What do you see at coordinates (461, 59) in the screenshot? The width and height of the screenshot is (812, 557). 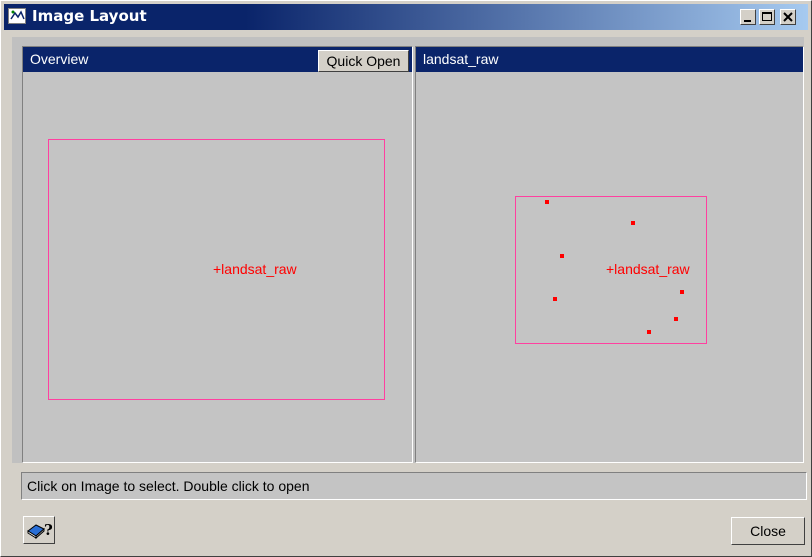 I see `detail-title: landsat_raw` at bounding box center [461, 59].